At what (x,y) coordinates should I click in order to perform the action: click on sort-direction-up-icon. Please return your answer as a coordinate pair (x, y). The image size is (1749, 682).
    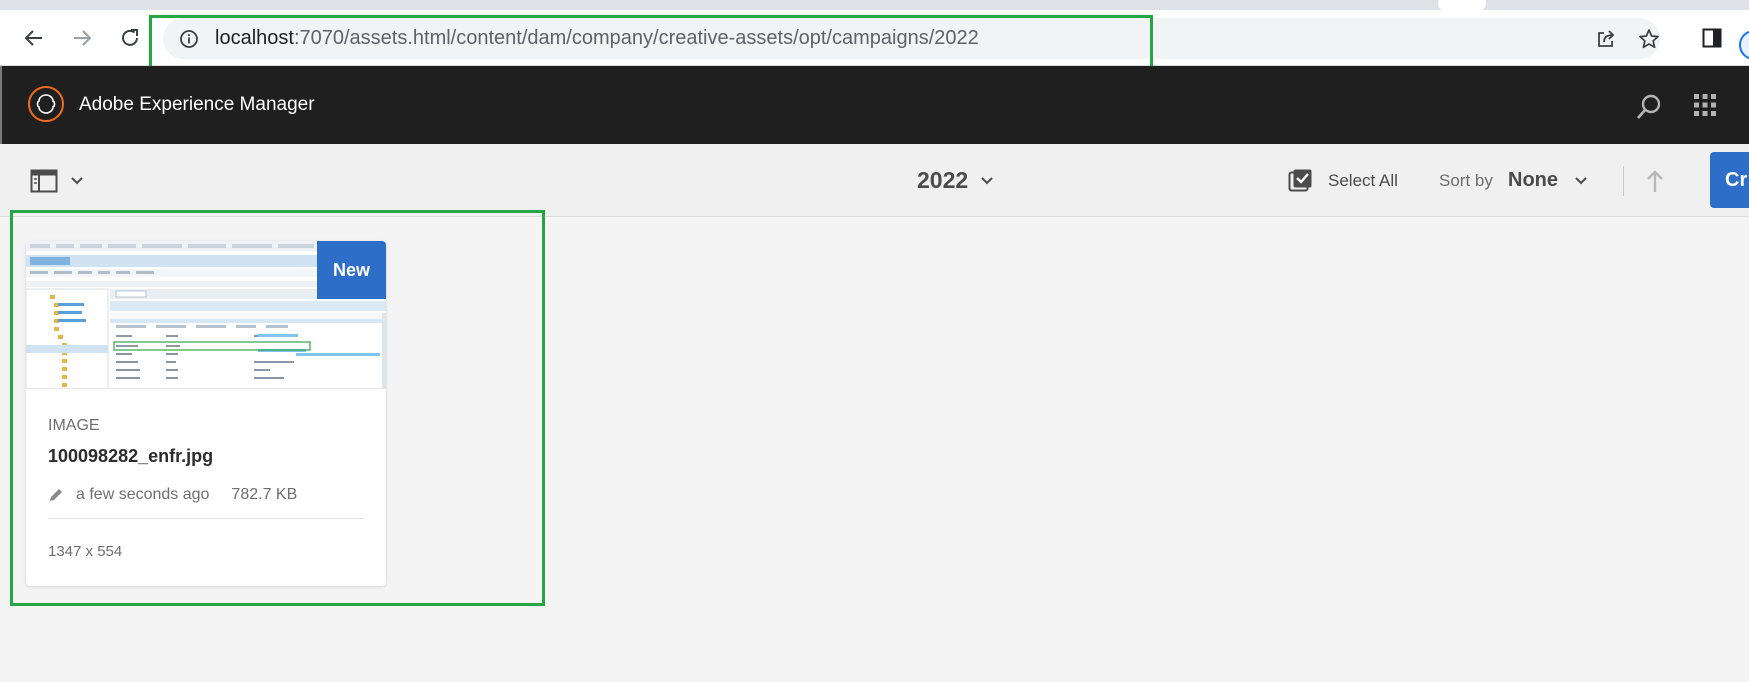
    Looking at the image, I should click on (1655, 181).